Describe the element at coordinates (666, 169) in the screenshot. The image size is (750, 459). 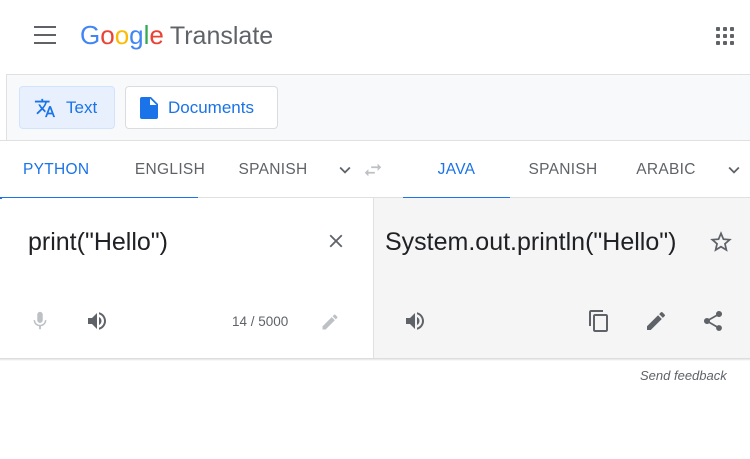
I see `target-lang-arabic: ARABIC` at that location.